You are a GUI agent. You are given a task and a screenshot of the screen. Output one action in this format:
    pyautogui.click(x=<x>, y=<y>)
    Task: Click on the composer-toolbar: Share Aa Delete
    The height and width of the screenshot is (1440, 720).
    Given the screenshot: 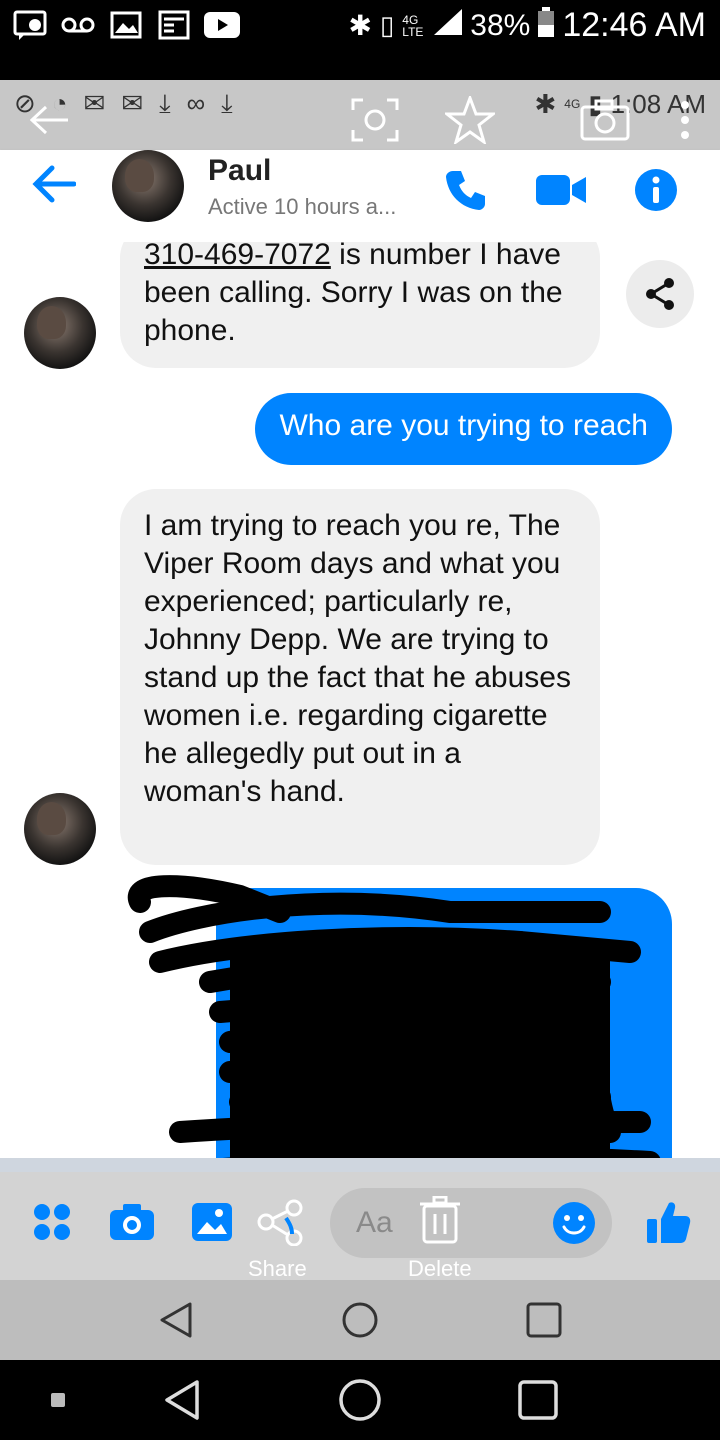 What is the action you would take?
    pyautogui.click(x=360, y=1227)
    